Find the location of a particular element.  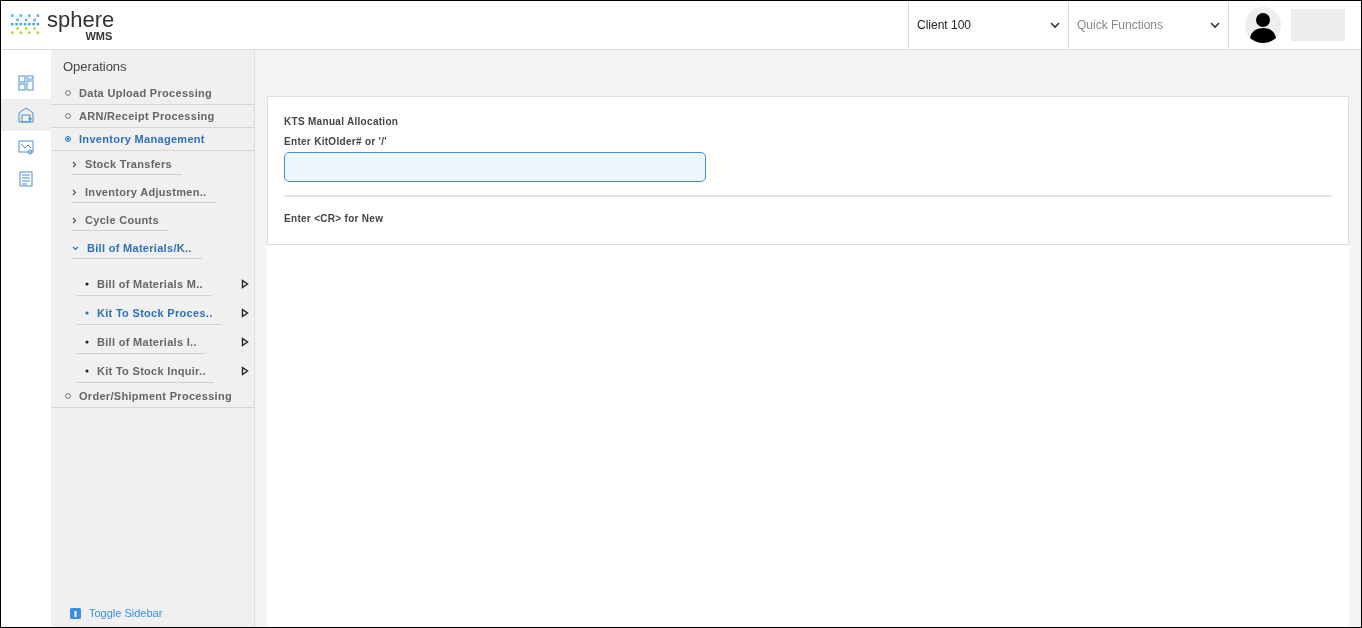

form-title: KTS Manual Allocation is located at coordinates (342, 121).